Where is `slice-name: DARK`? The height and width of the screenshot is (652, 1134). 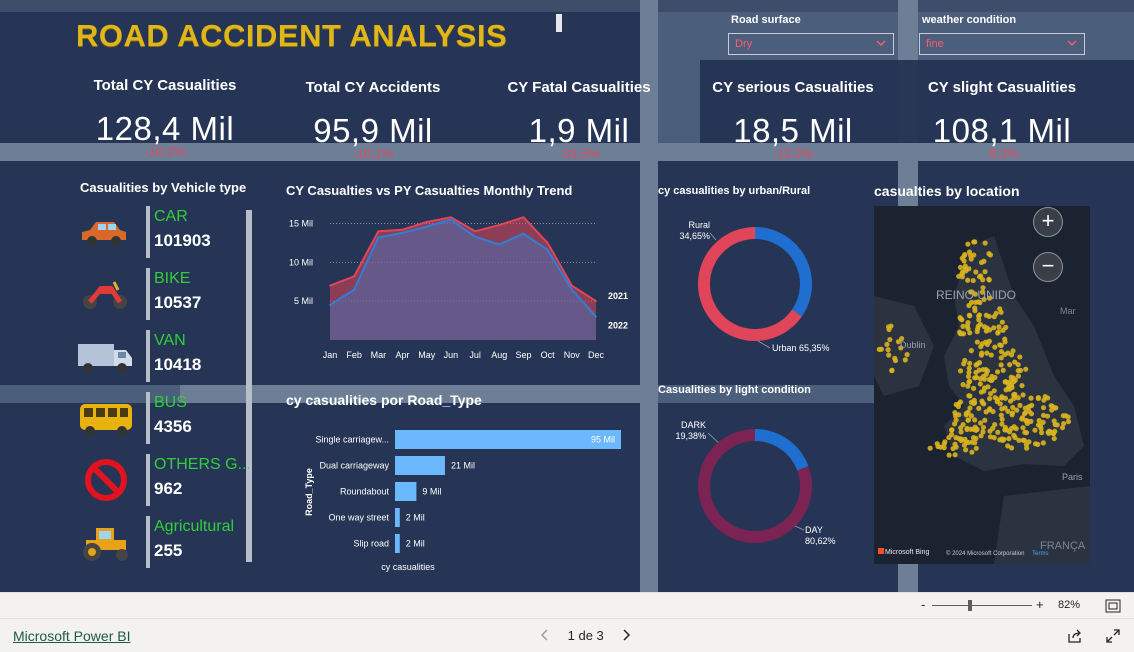 slice-name: DARK is located at coordinates (693, 425).